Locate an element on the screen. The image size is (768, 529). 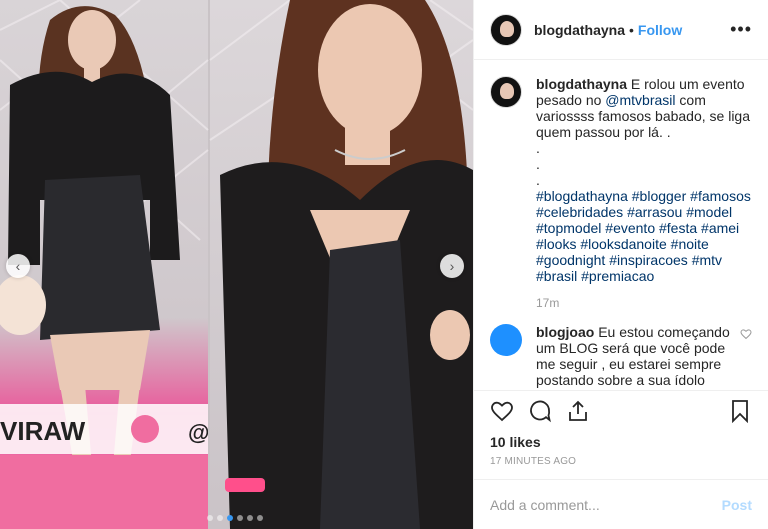
follow-button: Follow is located at coordinates (660, 30).